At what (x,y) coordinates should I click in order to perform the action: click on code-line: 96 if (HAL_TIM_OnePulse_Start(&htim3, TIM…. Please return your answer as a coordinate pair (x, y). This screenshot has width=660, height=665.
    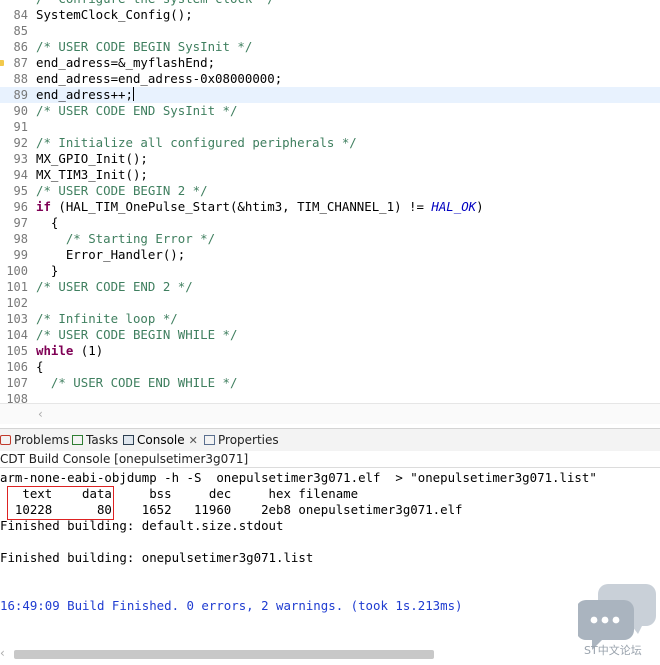
    Looking at the image, I should click on (330, 207).